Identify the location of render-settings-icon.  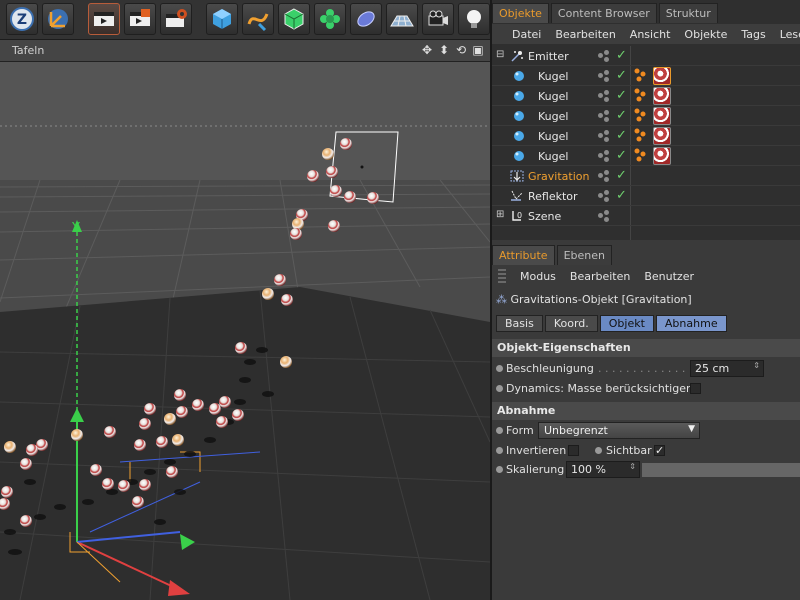
(176, 19).